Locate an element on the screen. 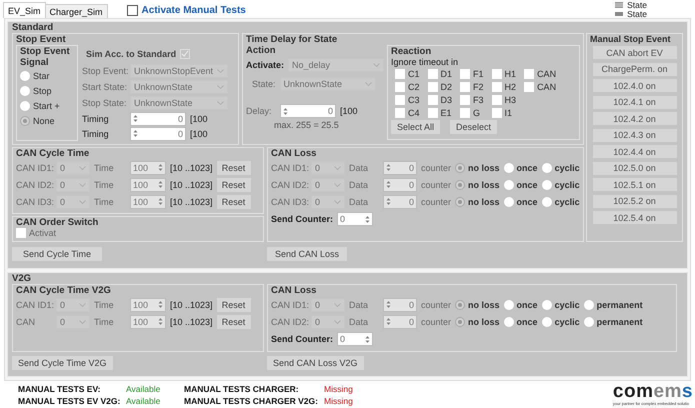 This screenshot has width=695, height=408. checkbox-option: C2 is located at coordinates (407, 87).